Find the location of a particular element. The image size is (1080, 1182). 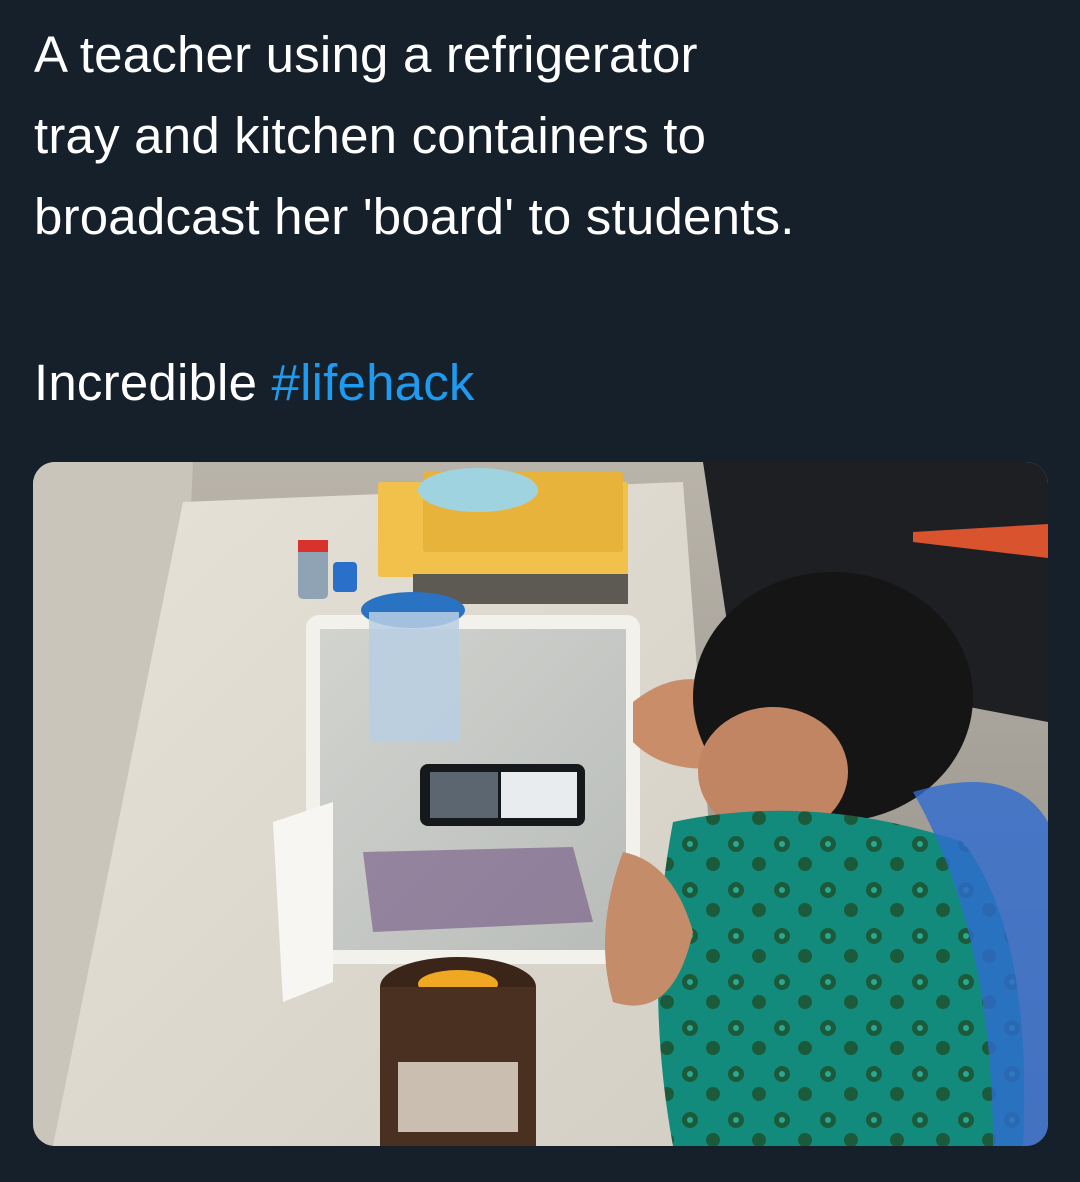

tweet-text-incredible: Incredible is located at coordinates (153, 382).